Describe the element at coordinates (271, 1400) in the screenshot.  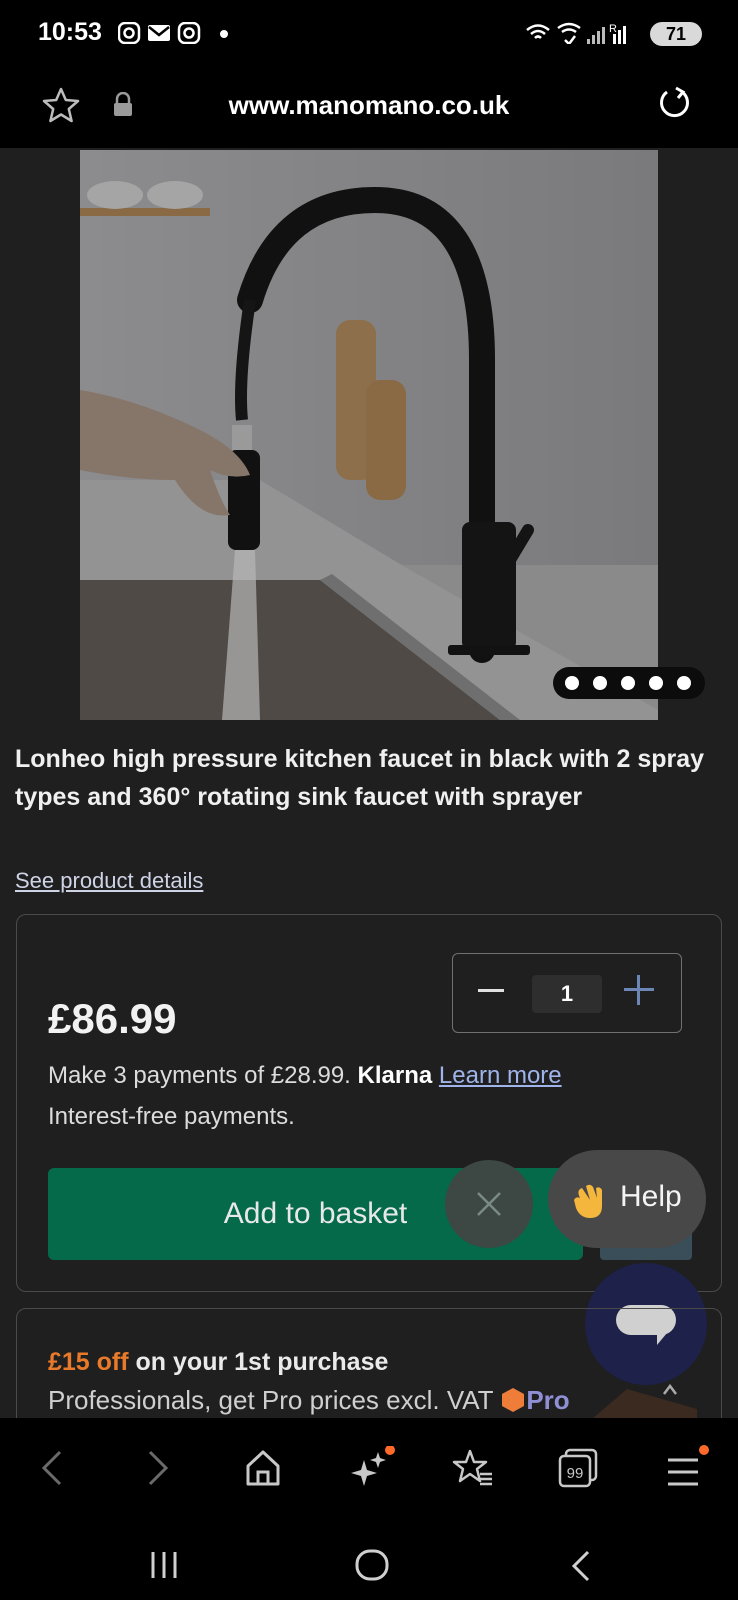
I see `promo-subtitle-text: Professionals, get Pro prices excl. VAT` at that location.